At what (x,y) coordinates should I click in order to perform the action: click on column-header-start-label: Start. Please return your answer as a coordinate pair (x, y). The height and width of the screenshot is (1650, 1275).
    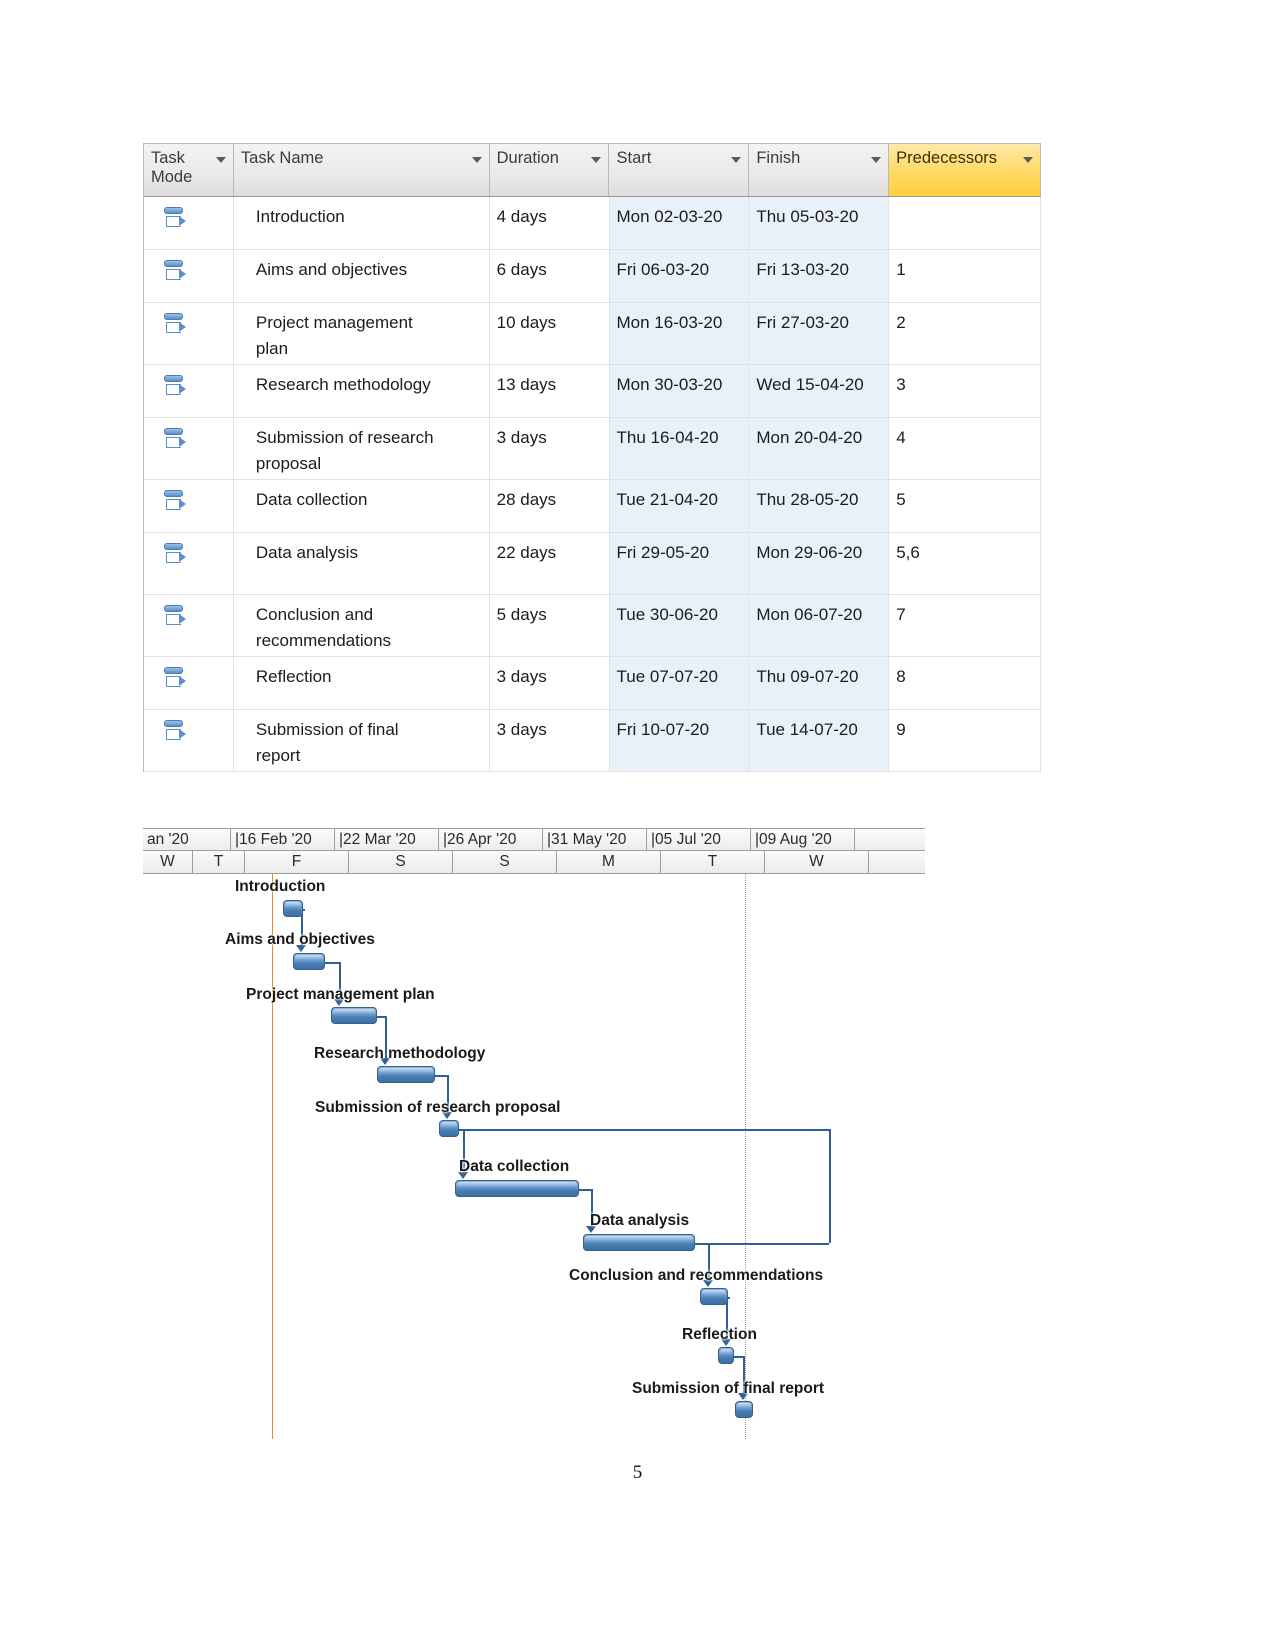
    Looking at the image, I should click on (634, 158).